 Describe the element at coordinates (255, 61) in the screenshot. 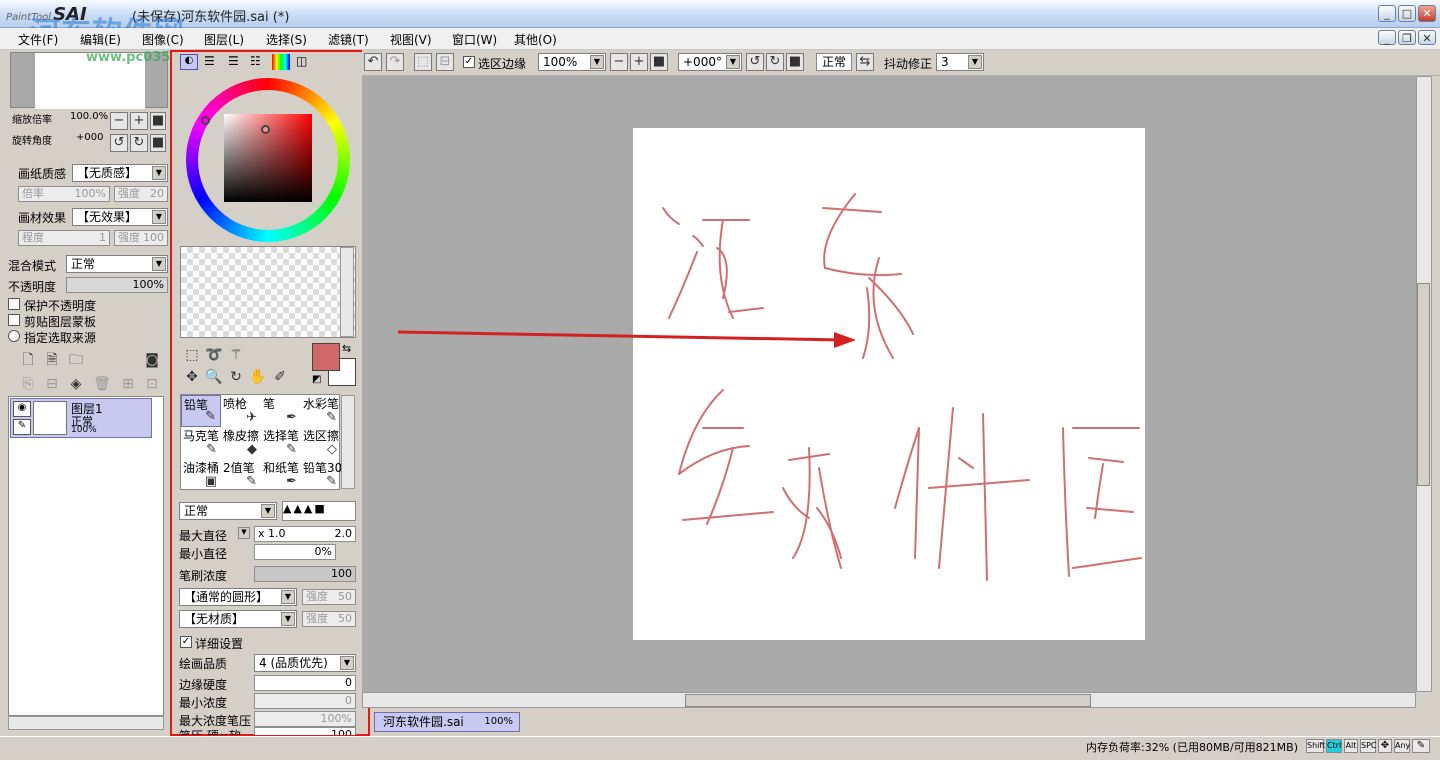

I see `palette-tab-icon: ☷` at that location.